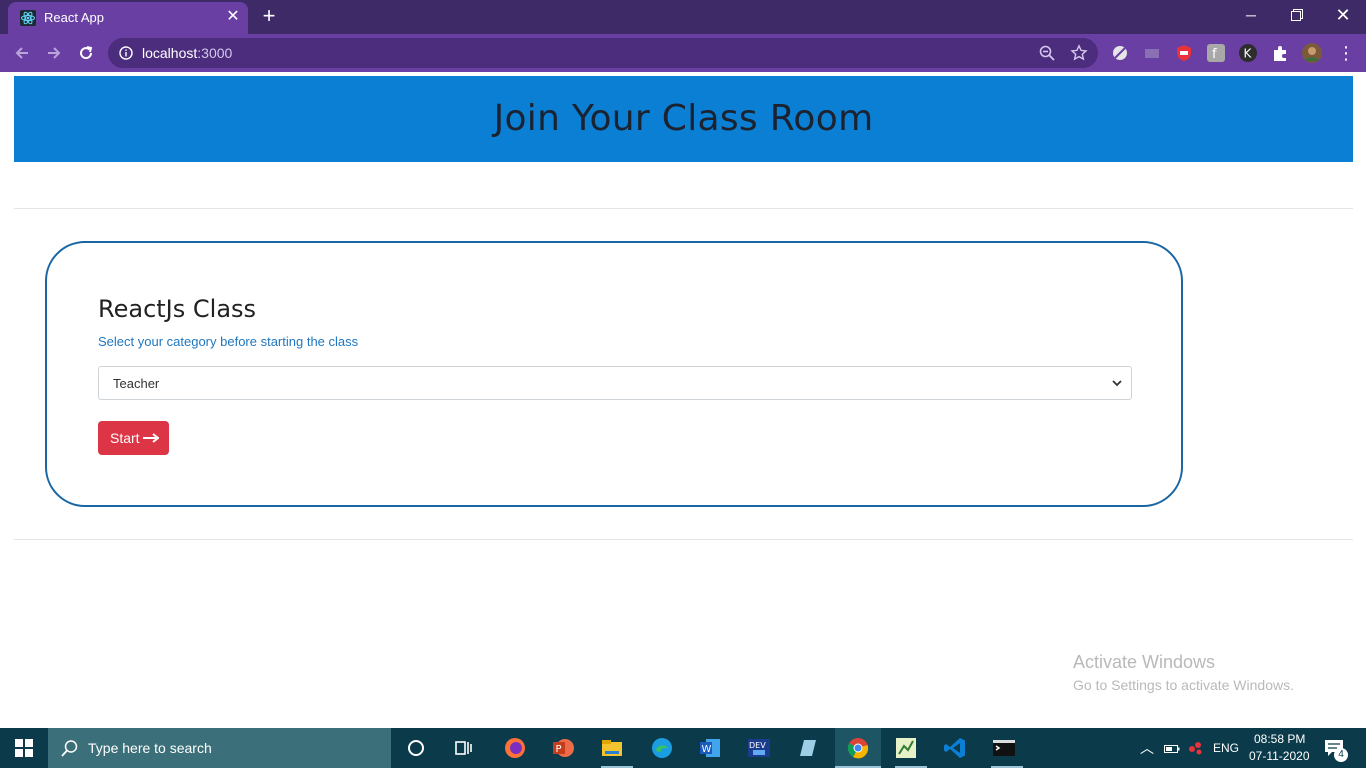  I want to click on search-icon, so click(69, 748).